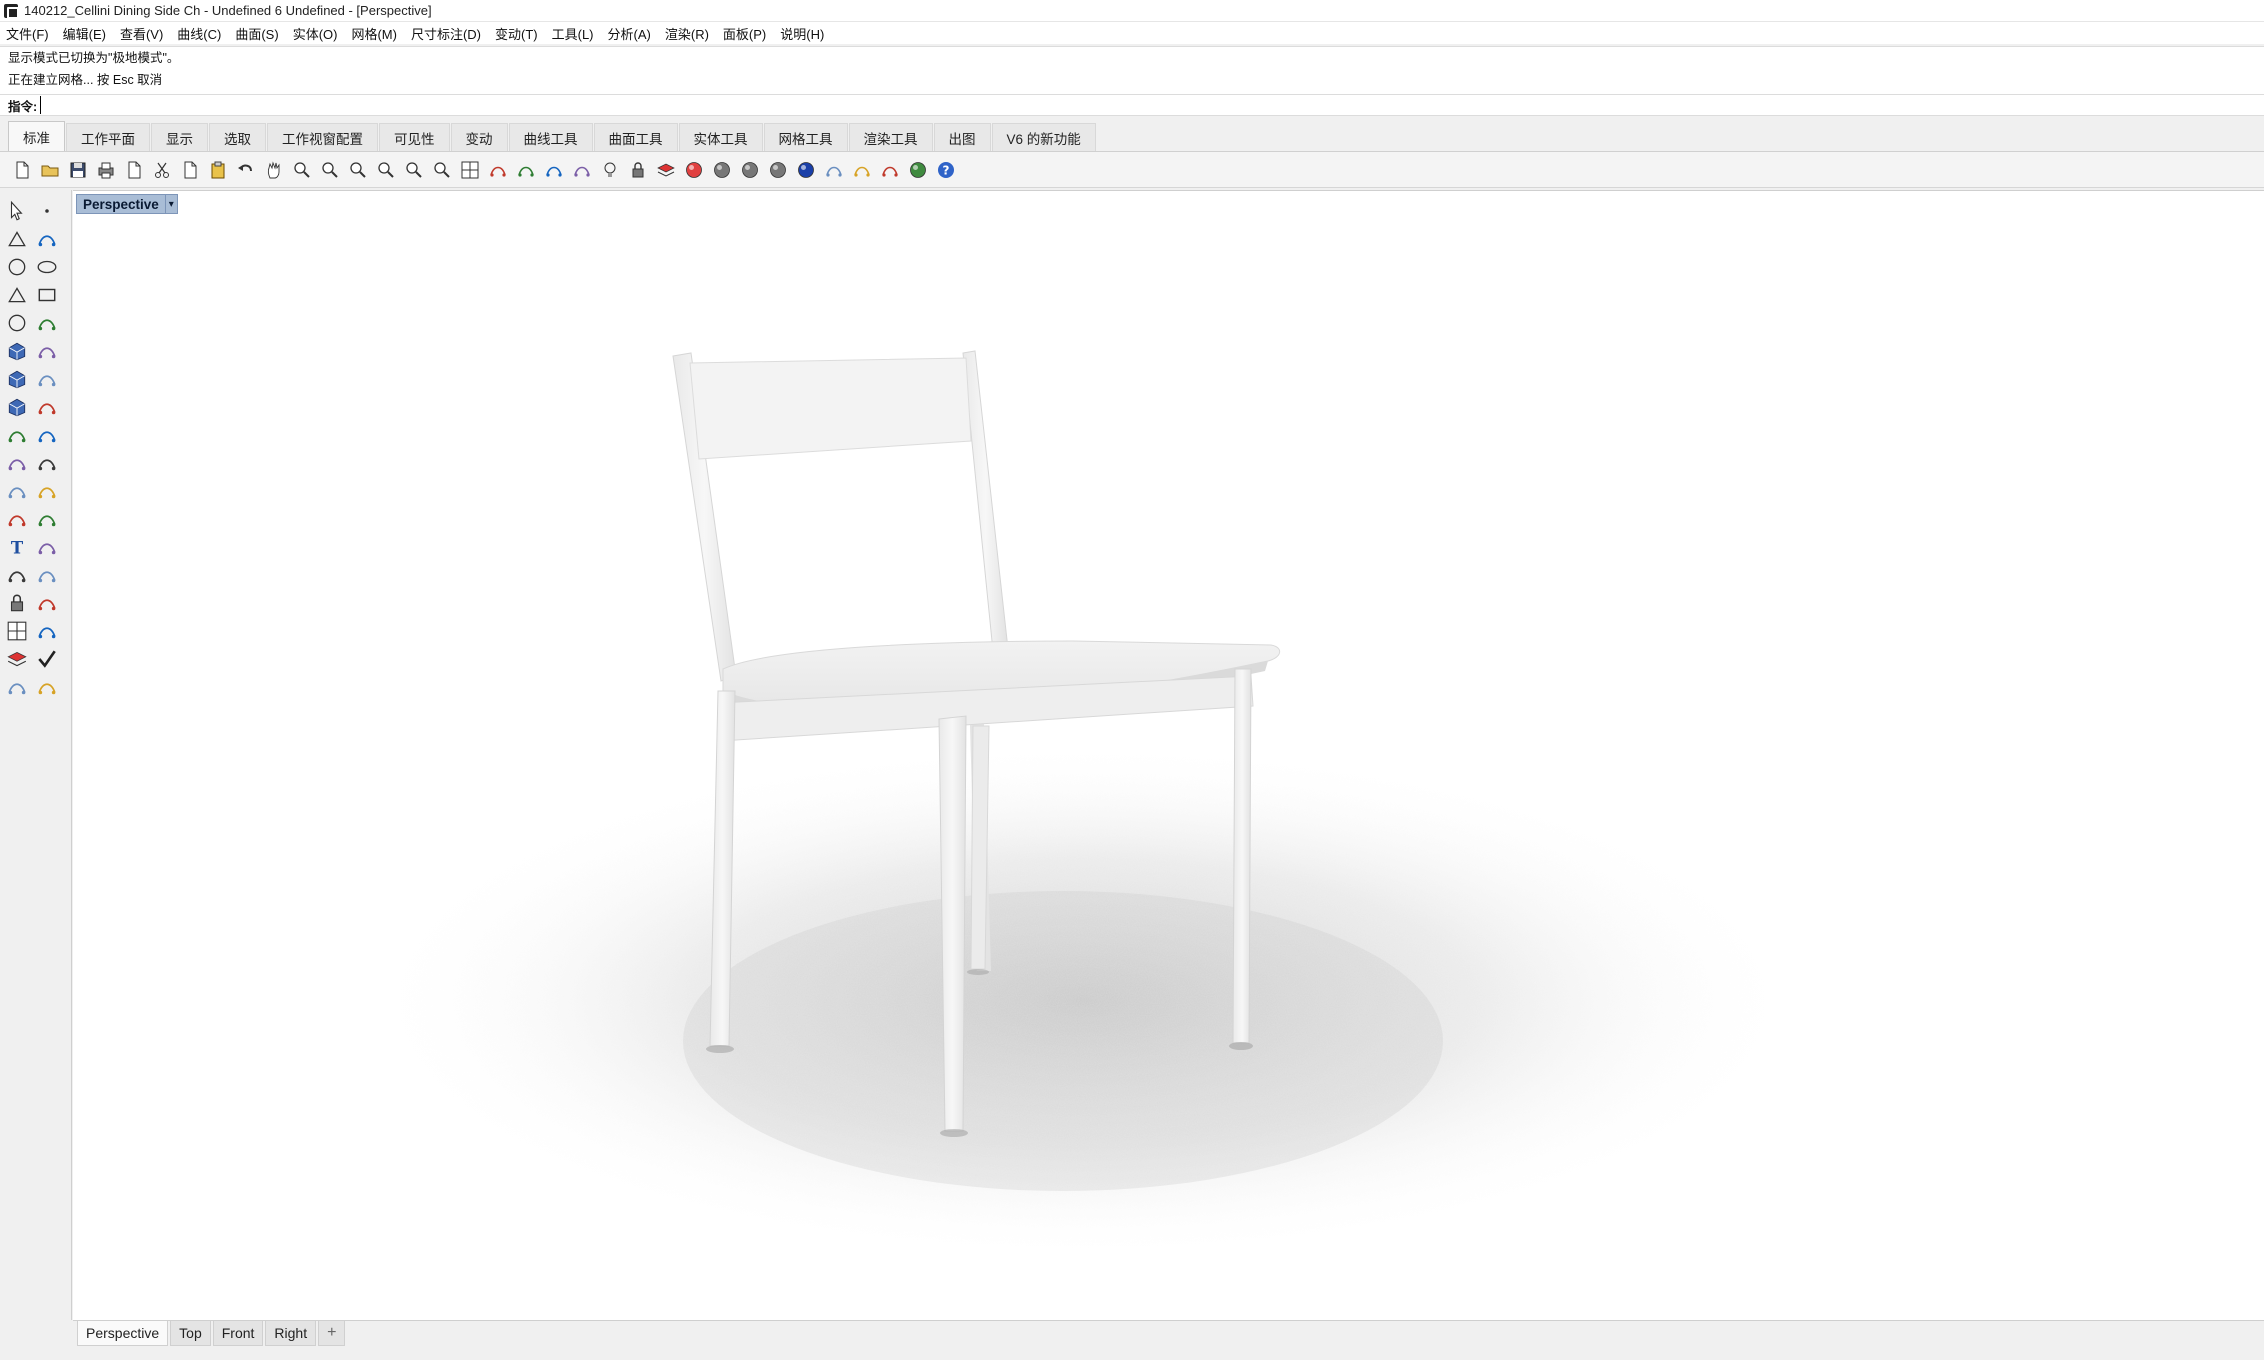 This screenshot has height=1360, width=2264. I want to click on rotate-view-icon, so click(442, 170).